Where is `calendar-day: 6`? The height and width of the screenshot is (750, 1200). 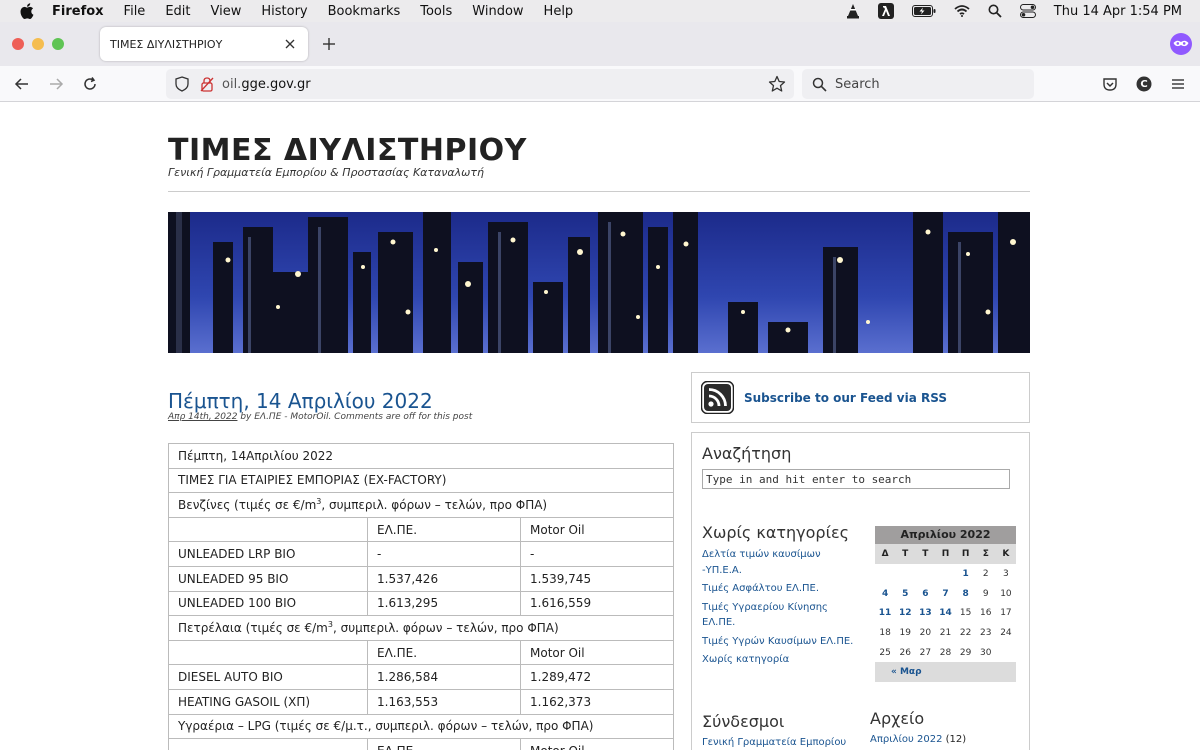
calendar-day: 6 is located at coordinates (925, 594).